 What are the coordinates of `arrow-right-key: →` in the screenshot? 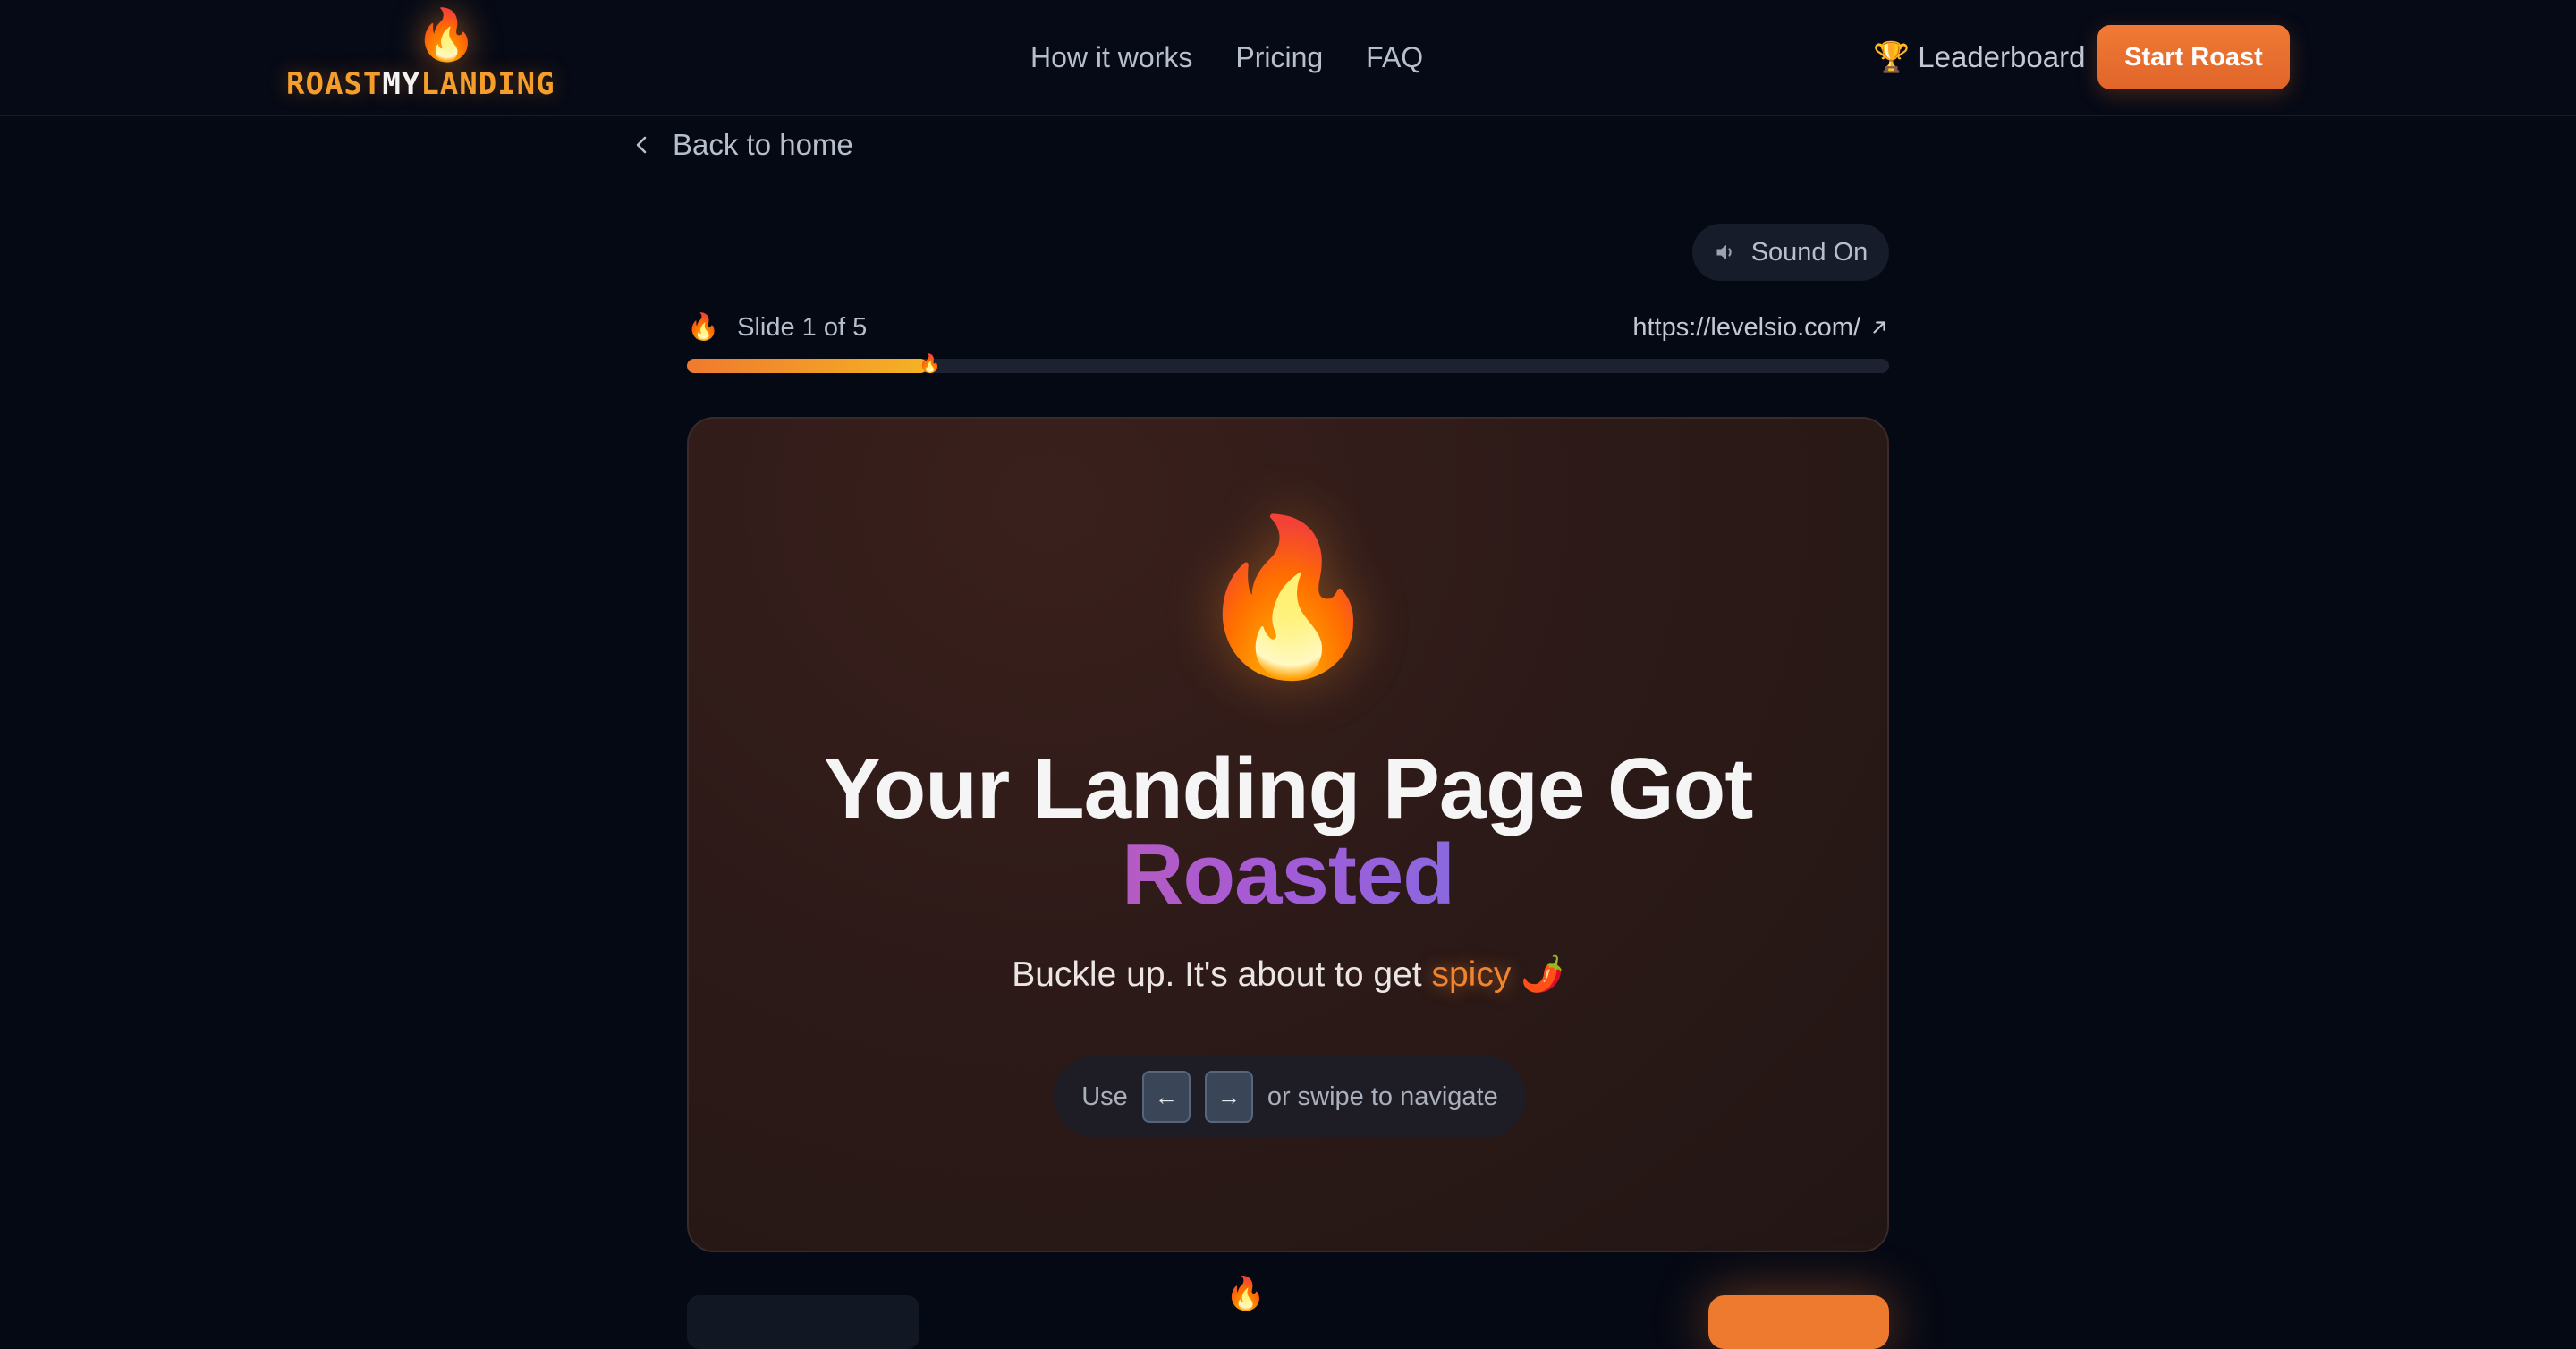 It's located at (1228, 1097).